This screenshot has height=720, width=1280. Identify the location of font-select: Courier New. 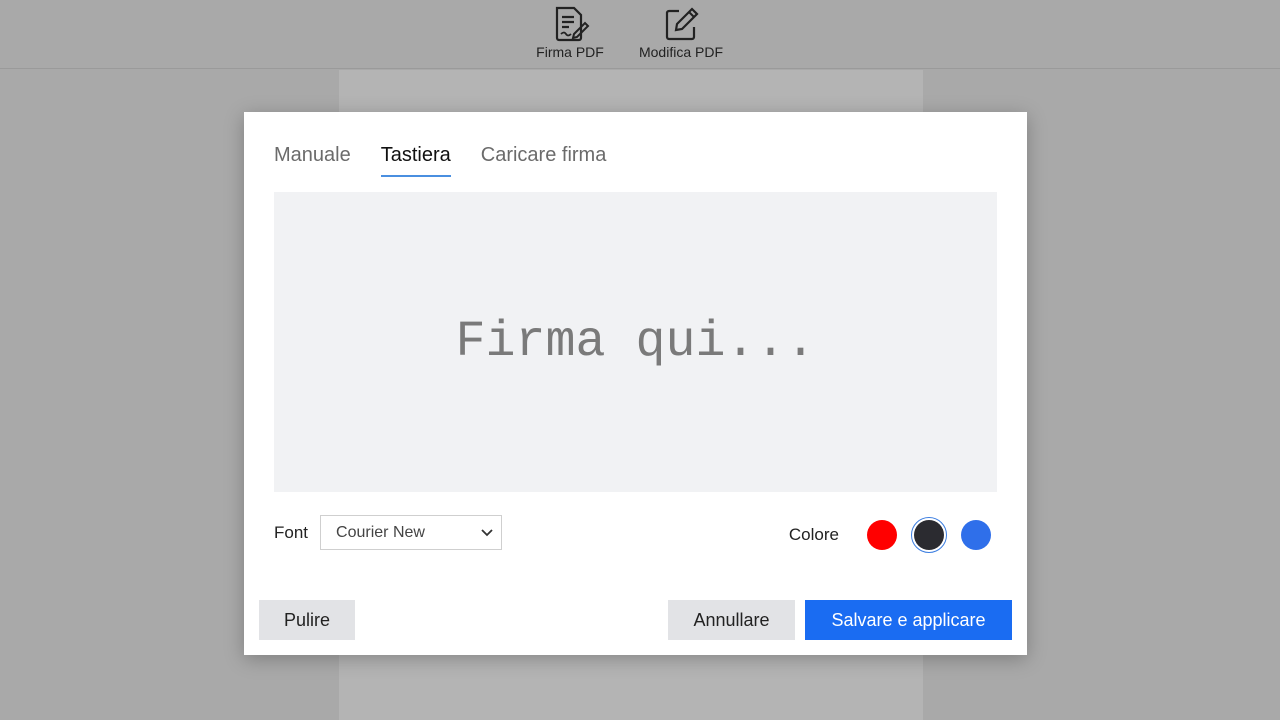
(411, 532).